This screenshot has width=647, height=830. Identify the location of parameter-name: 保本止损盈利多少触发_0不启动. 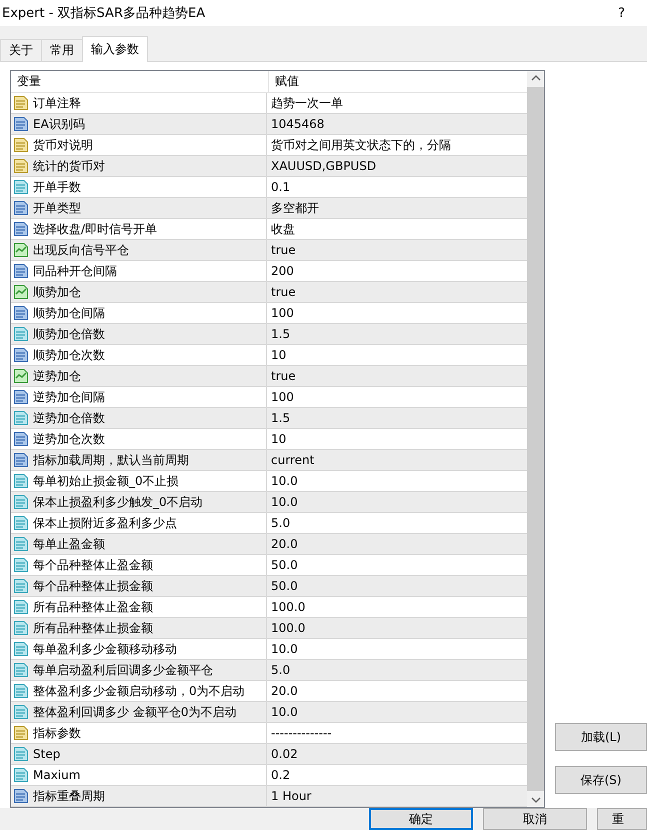
(118, 502).